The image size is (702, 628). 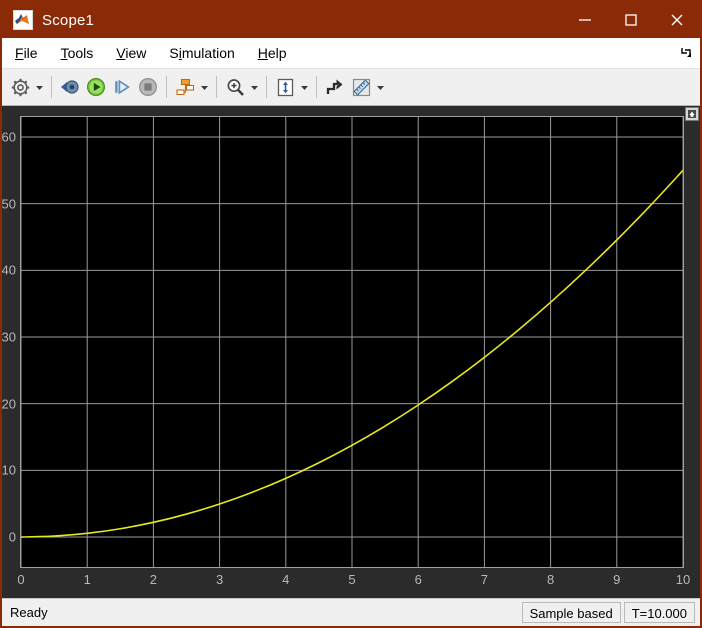 I want to click on run-button, so click(x=96, y=87).